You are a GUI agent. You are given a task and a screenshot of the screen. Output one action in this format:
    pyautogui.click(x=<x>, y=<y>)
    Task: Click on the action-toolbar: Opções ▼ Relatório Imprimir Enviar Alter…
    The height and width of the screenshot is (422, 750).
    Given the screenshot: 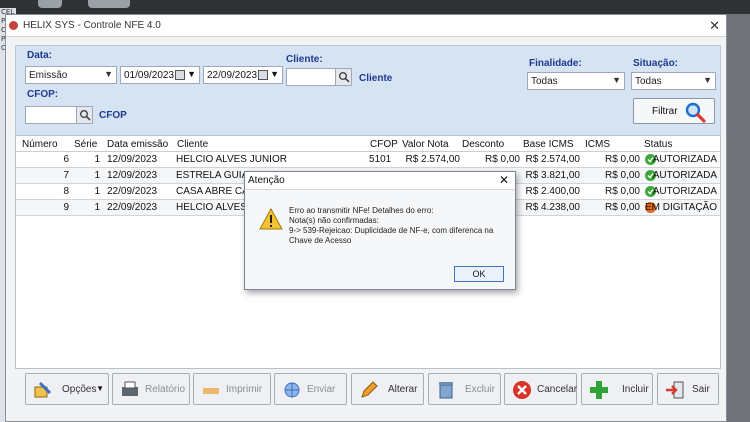 What is the action you would take?
    pyautogui.click(x=368, y=390)
    